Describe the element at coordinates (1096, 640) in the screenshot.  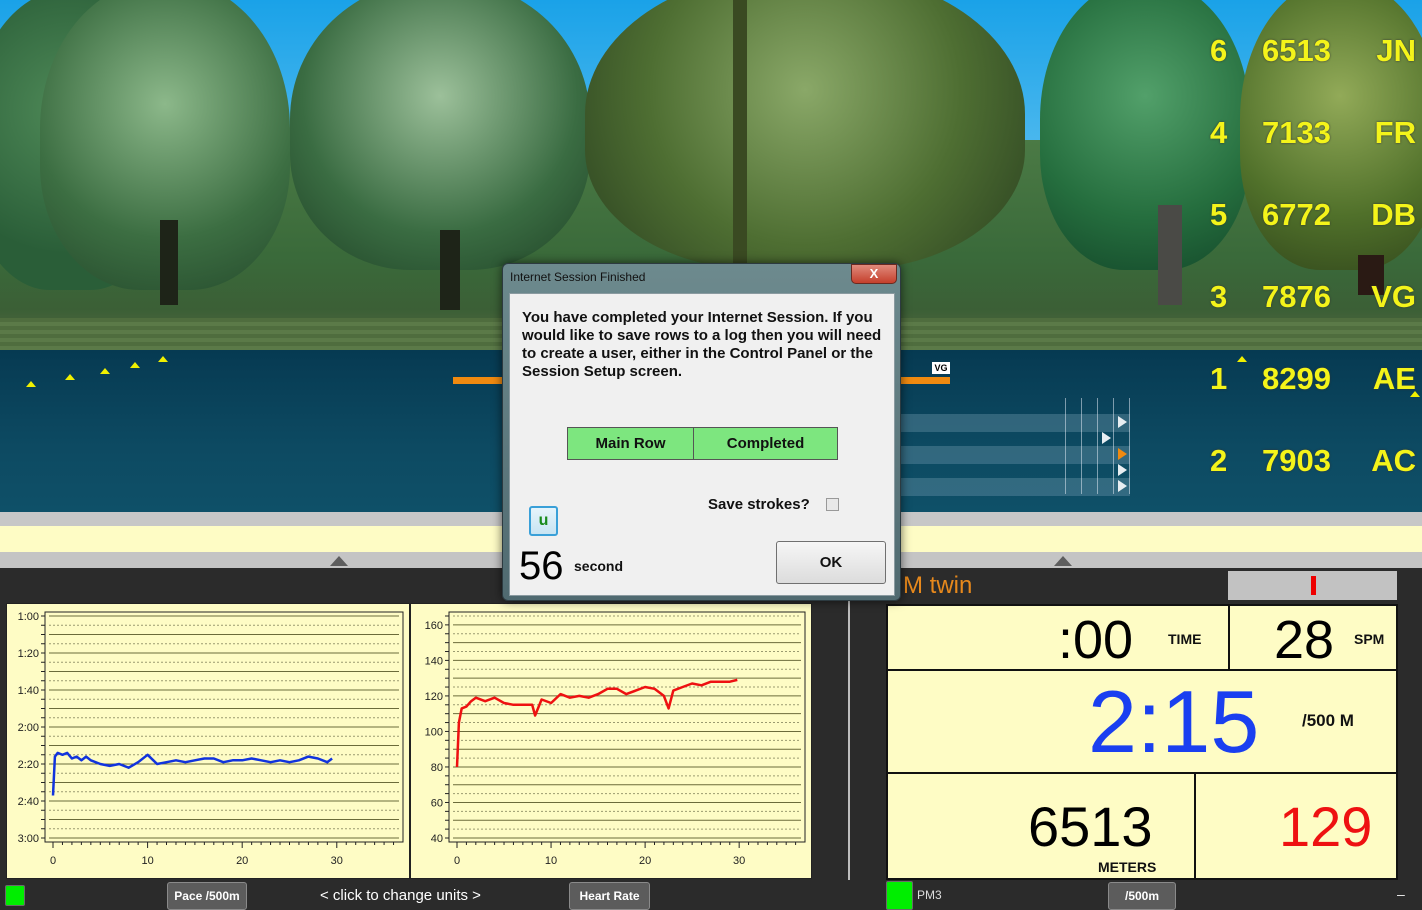
I see `time-value: :00` at that location.